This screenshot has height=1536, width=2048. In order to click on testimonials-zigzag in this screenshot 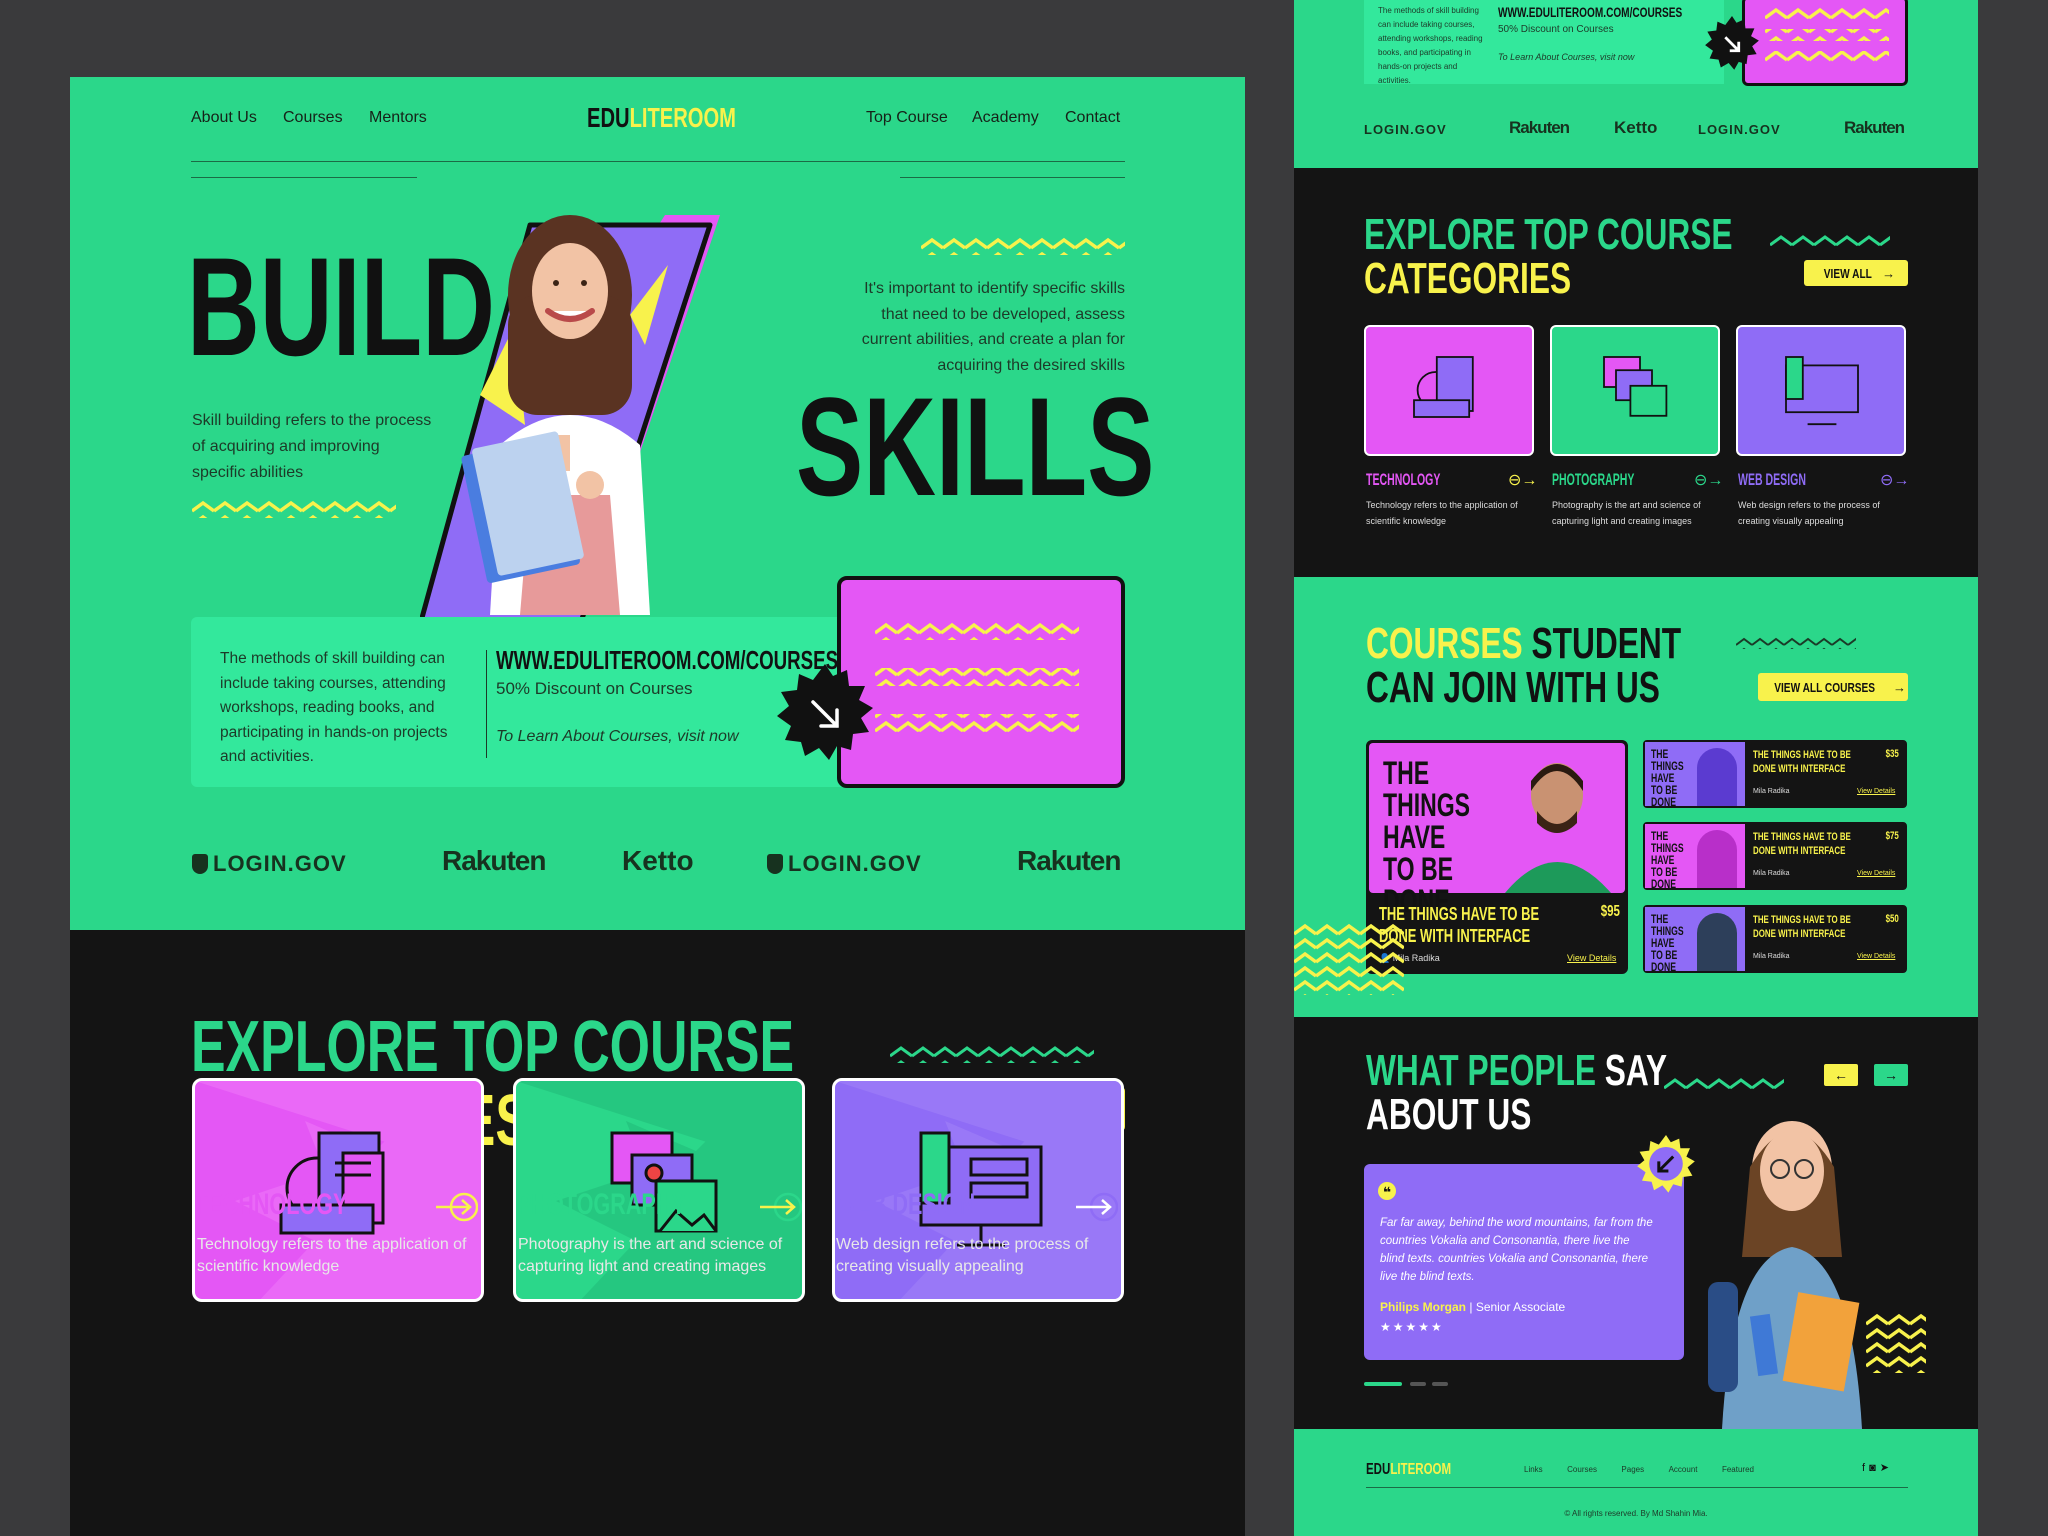, I will do `click(1724, 1083)`.